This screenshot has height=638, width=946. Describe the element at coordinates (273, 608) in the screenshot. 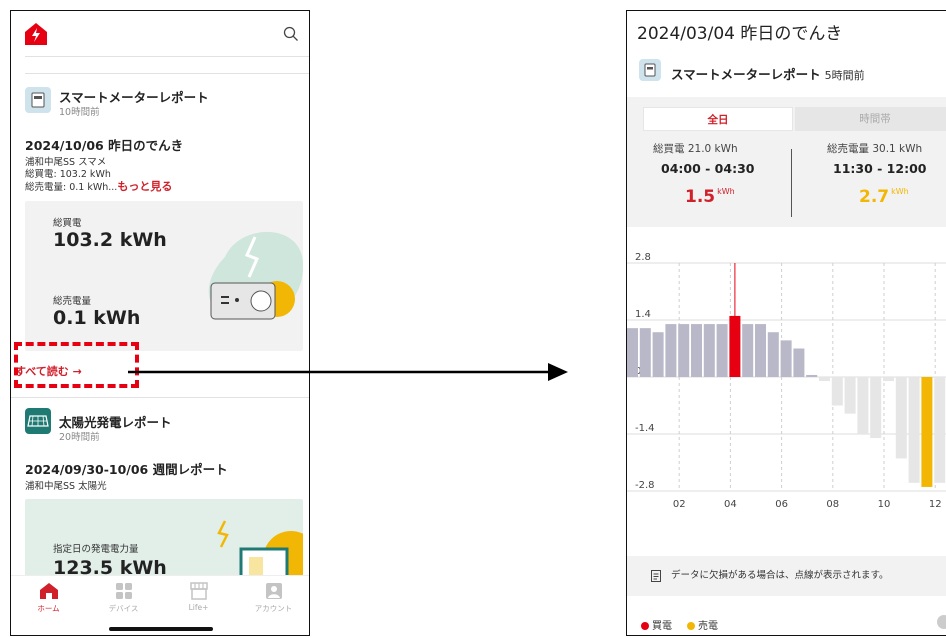

I see `nav-account-label: アカウント` at that location.